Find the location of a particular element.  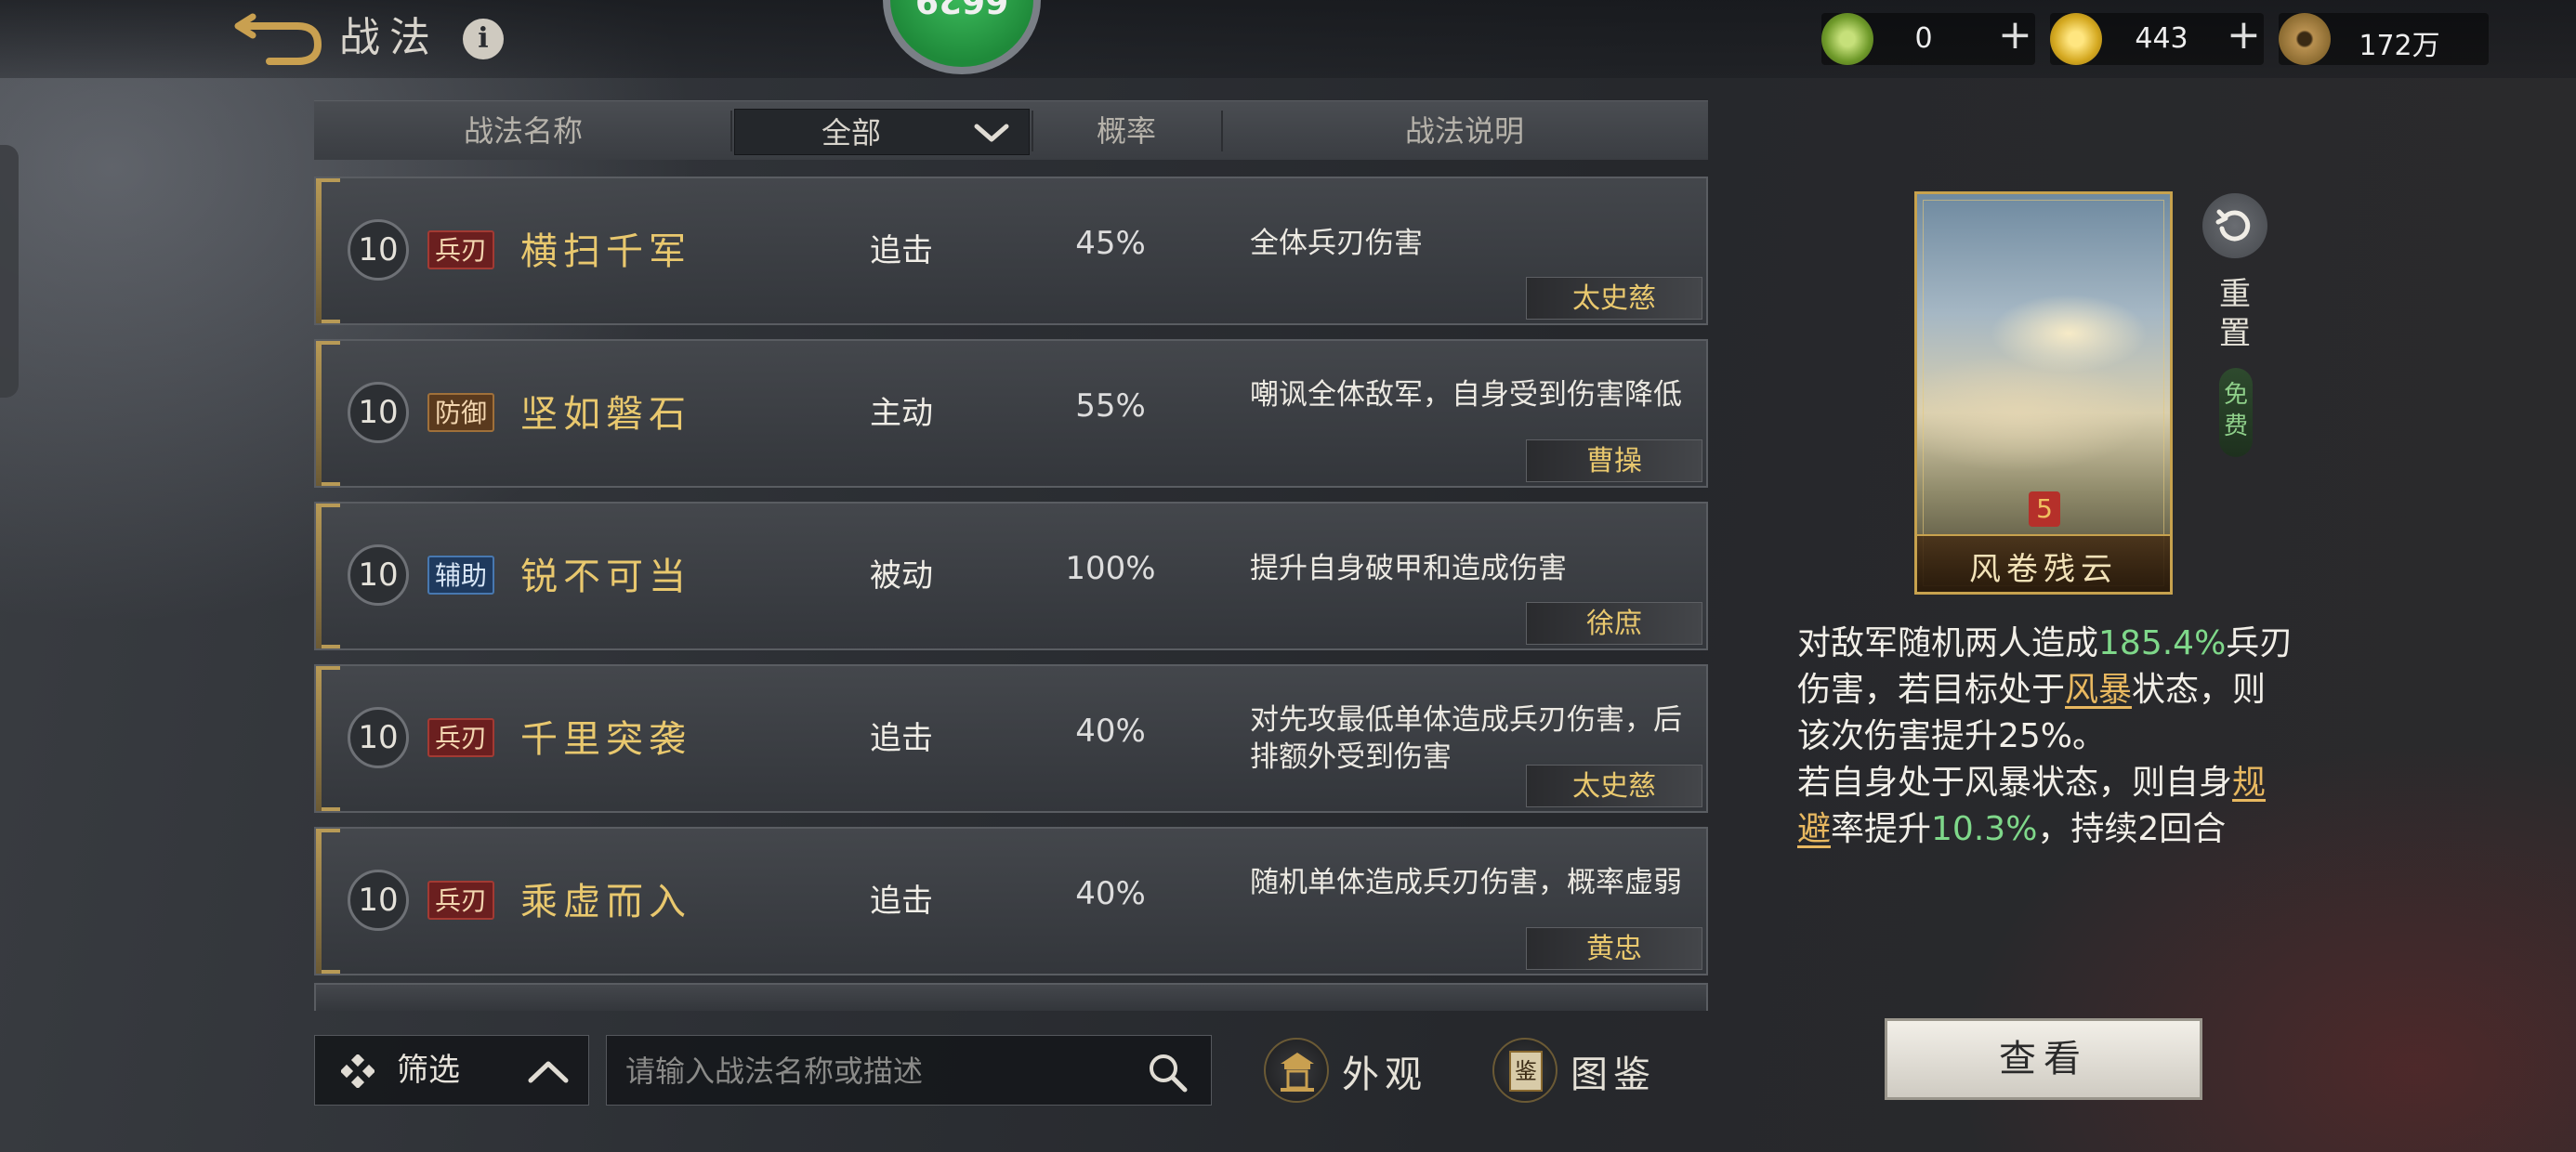

tactic-type: 主动 is located at coordinates (901, 413).